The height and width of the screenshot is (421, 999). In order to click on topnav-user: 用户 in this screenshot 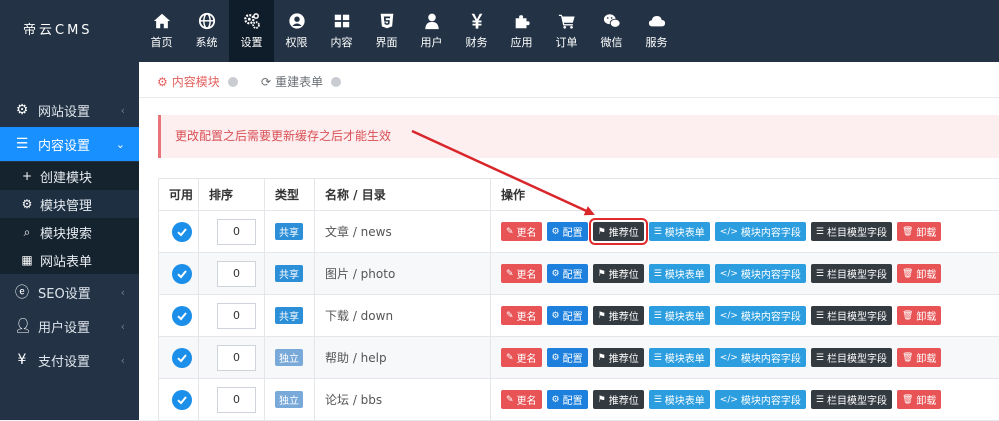, I will do `click(431, 31)`.